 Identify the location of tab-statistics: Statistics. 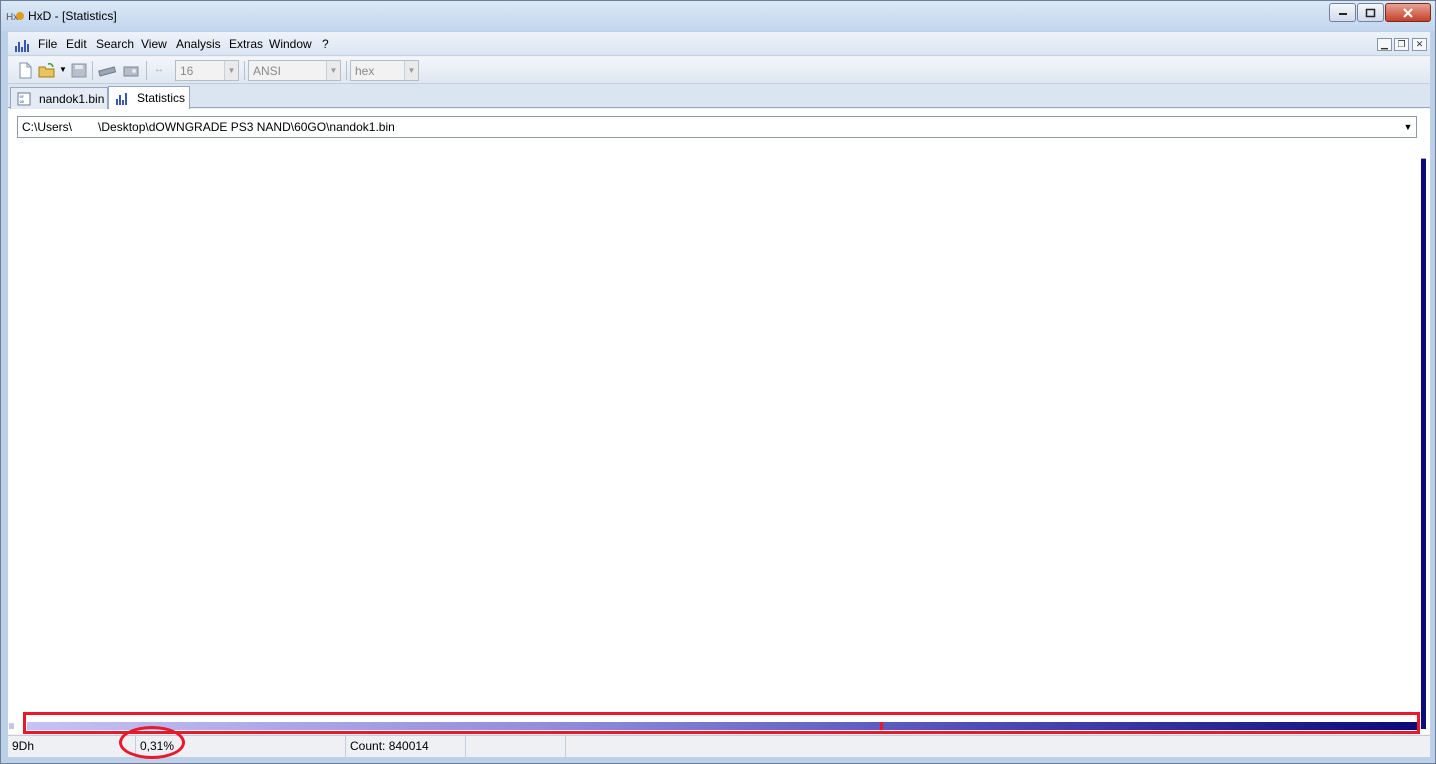
(149, 97).